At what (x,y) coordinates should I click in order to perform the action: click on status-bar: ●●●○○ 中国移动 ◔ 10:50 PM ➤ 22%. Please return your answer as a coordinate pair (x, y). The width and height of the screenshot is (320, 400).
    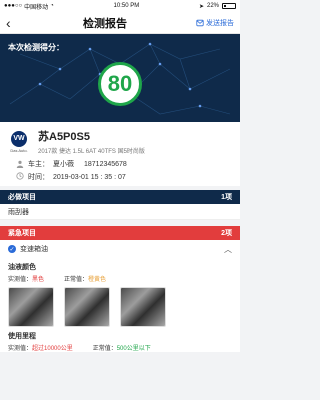
    Looking at the image, I should click on (120, 6).